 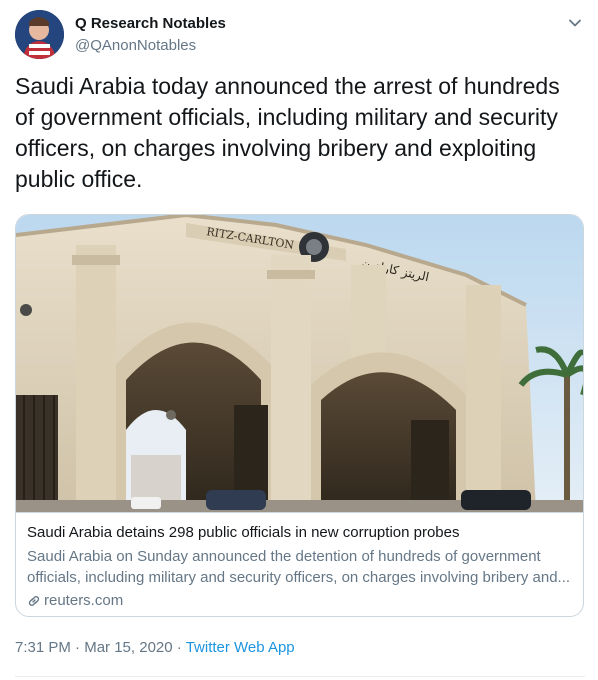 I want to click on avatar, so click(x=39, y=34).